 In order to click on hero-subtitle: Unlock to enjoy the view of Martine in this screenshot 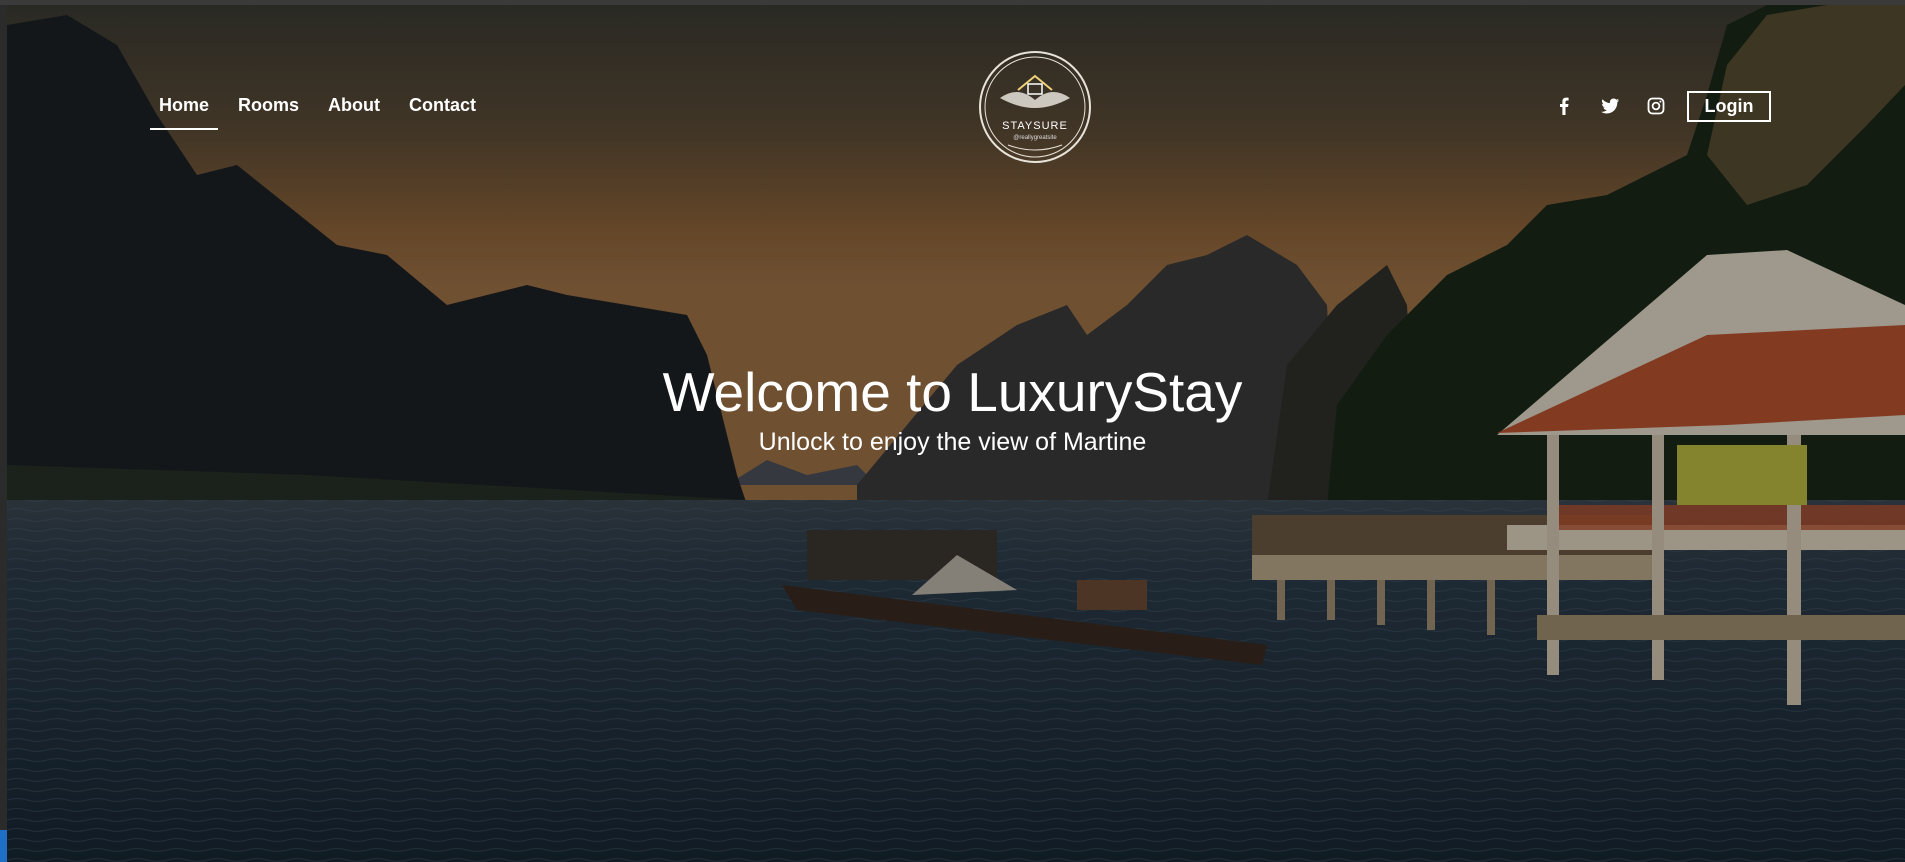, I will do `click(952, 442)`.